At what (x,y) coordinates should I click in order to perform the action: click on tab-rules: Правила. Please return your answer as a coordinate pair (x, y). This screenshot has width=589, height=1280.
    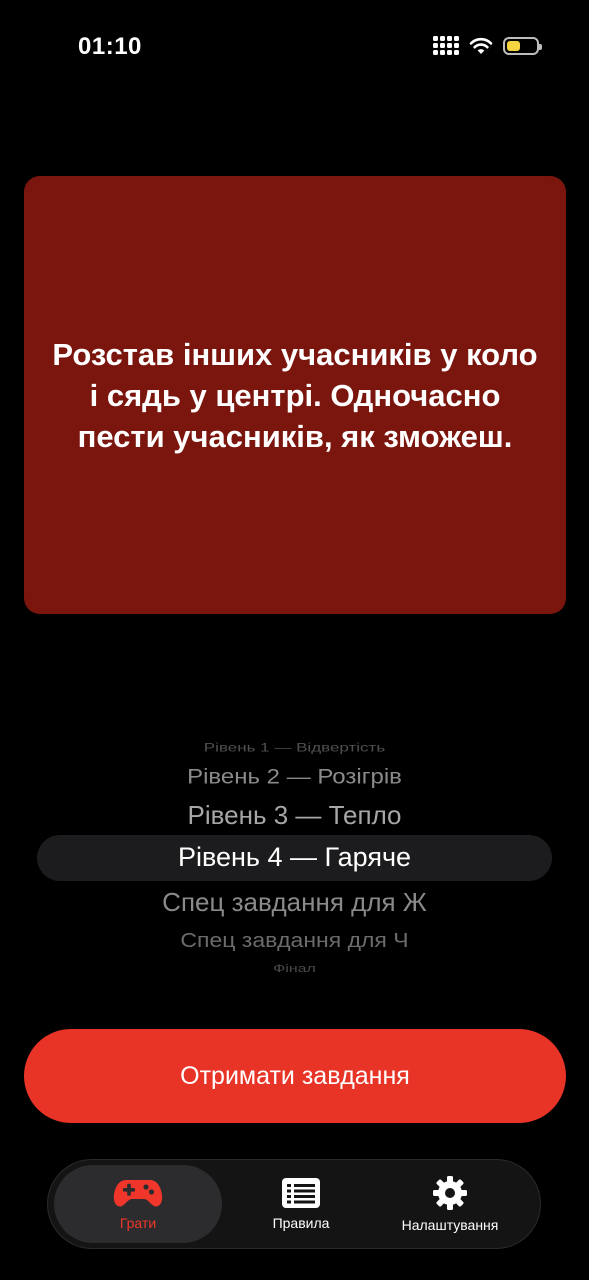
    Looking at the image, I should click on (301, 1204).